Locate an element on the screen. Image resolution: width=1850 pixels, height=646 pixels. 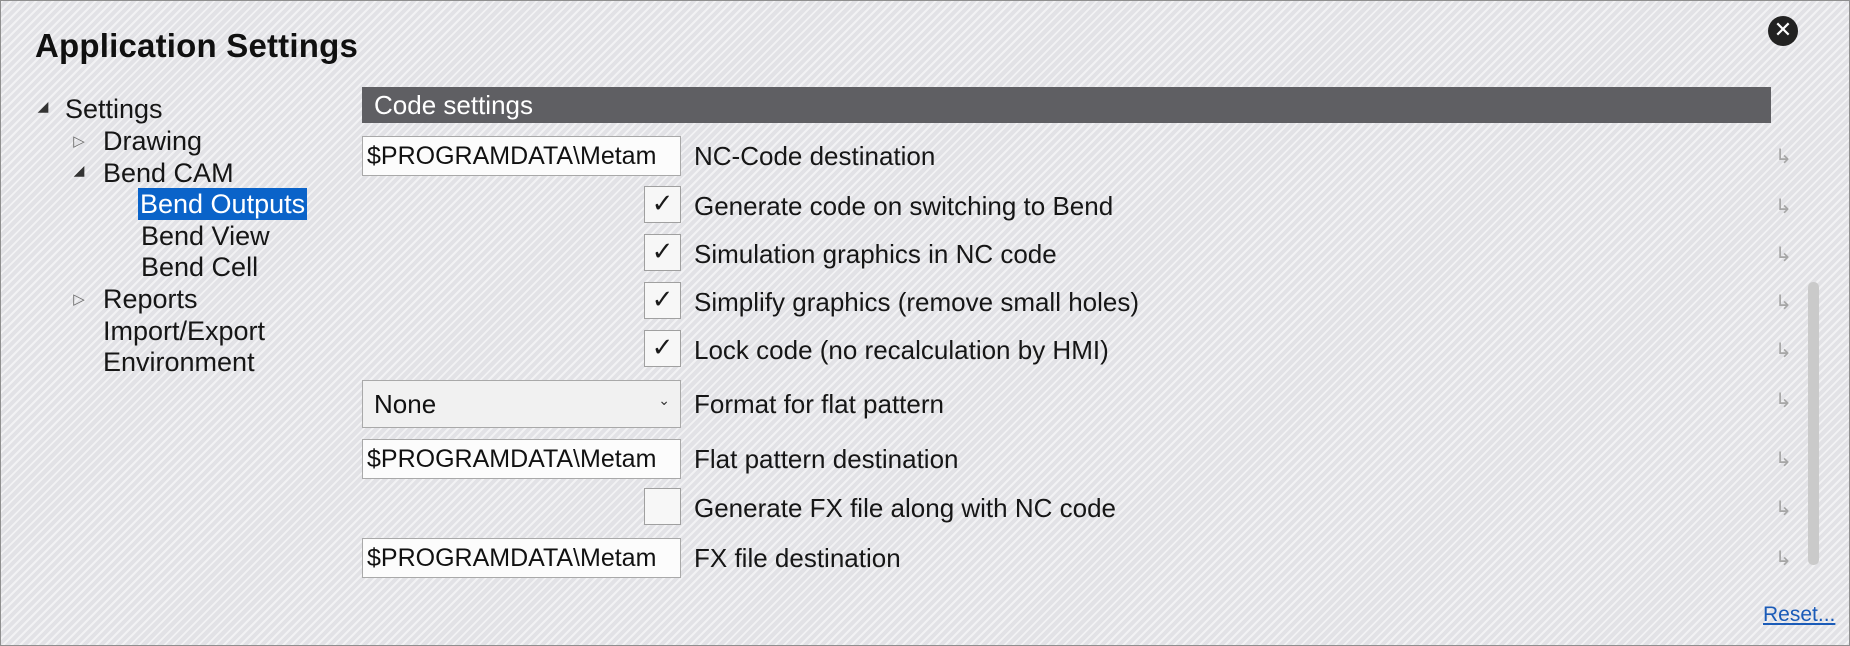
tree-item-bend-outputs: Bend Outputs is located at coordinates (223, 204).